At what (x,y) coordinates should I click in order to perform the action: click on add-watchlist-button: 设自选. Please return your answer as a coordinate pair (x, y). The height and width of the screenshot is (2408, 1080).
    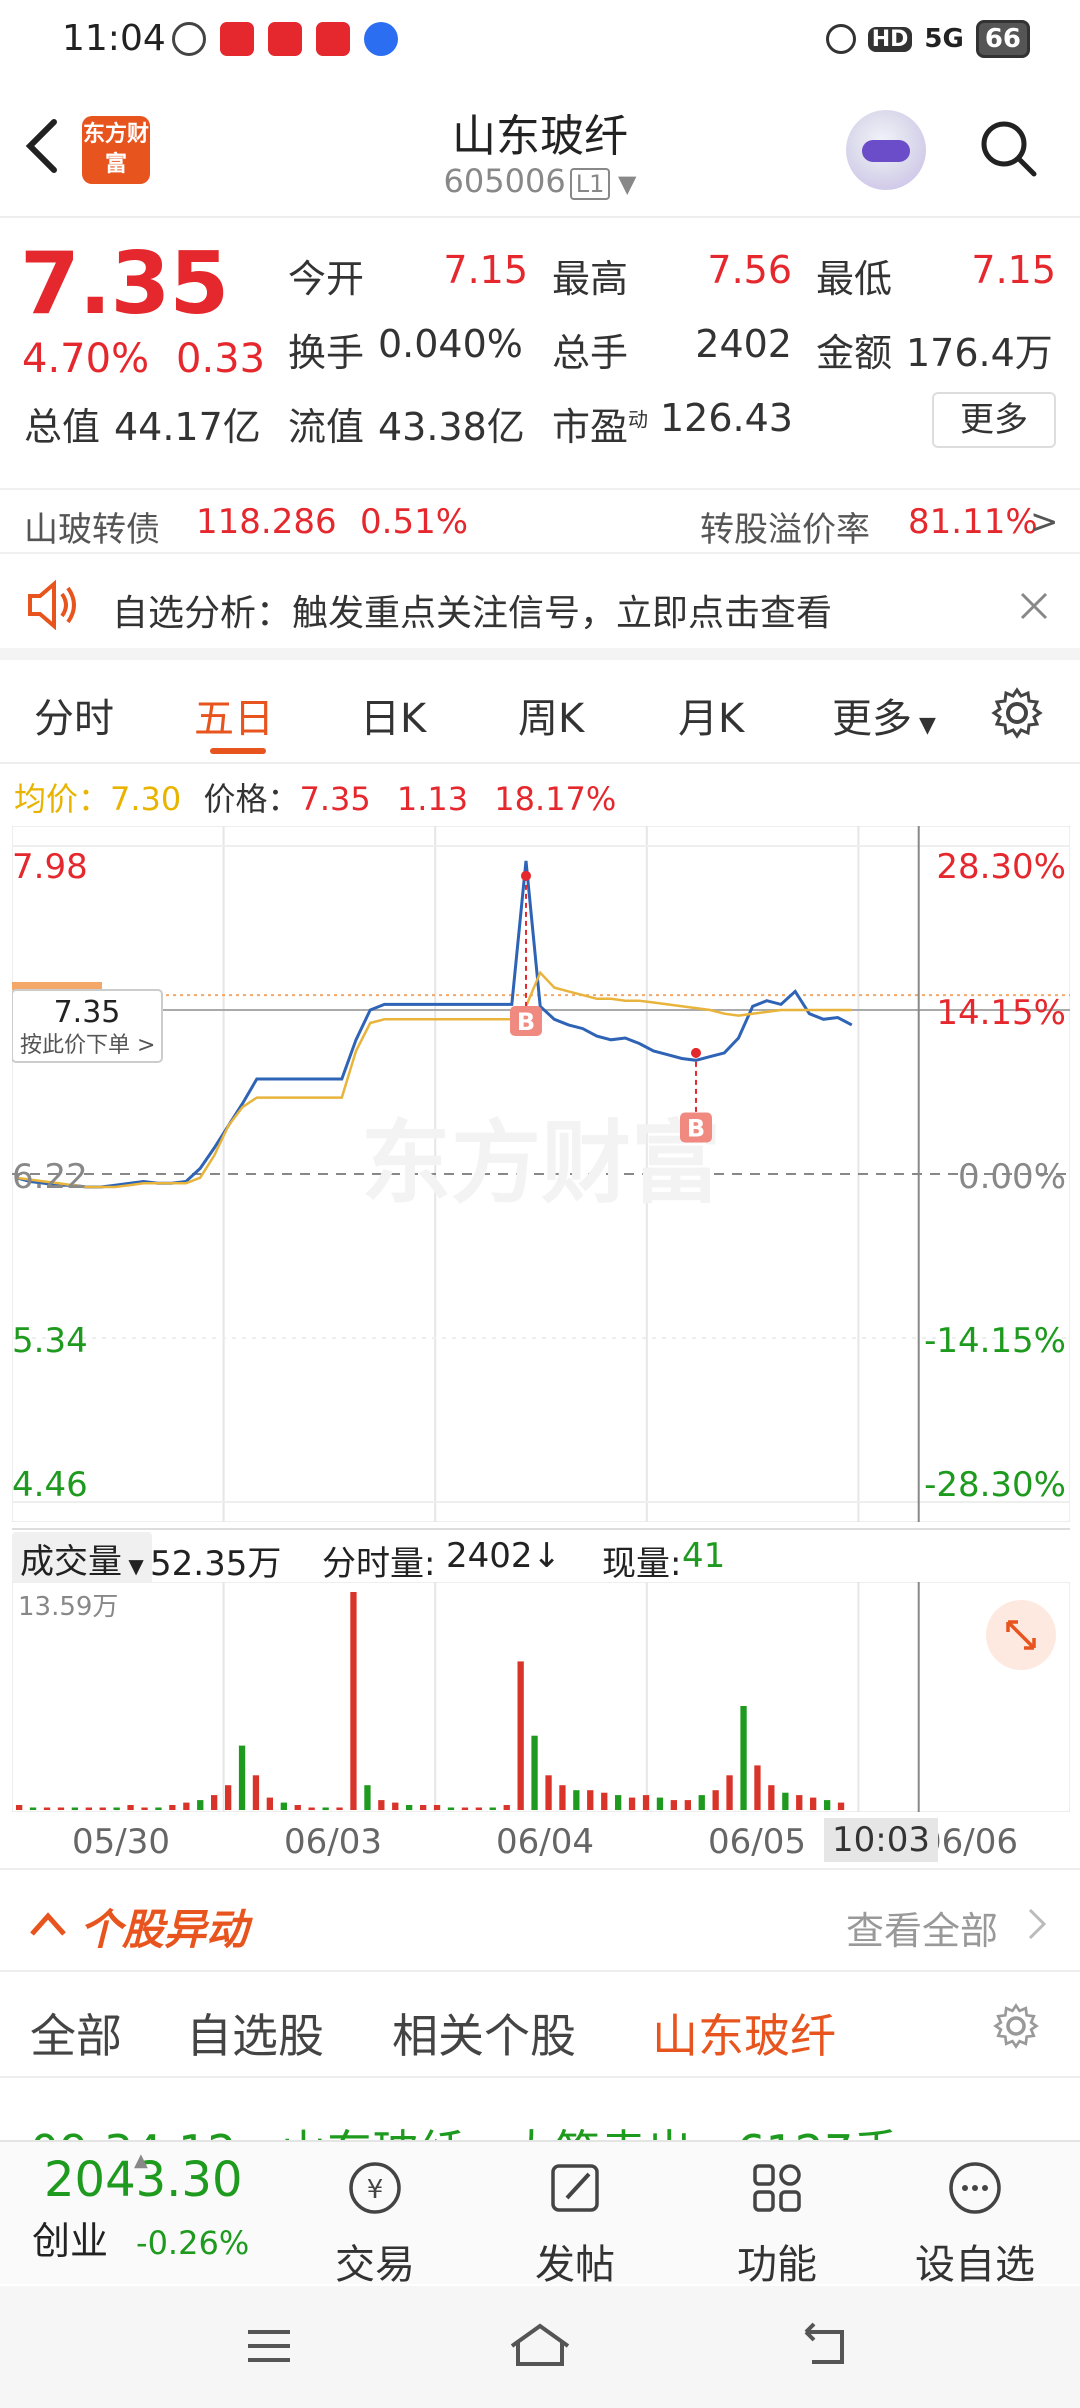
    Looking at the image, I should click on (975, 2224).